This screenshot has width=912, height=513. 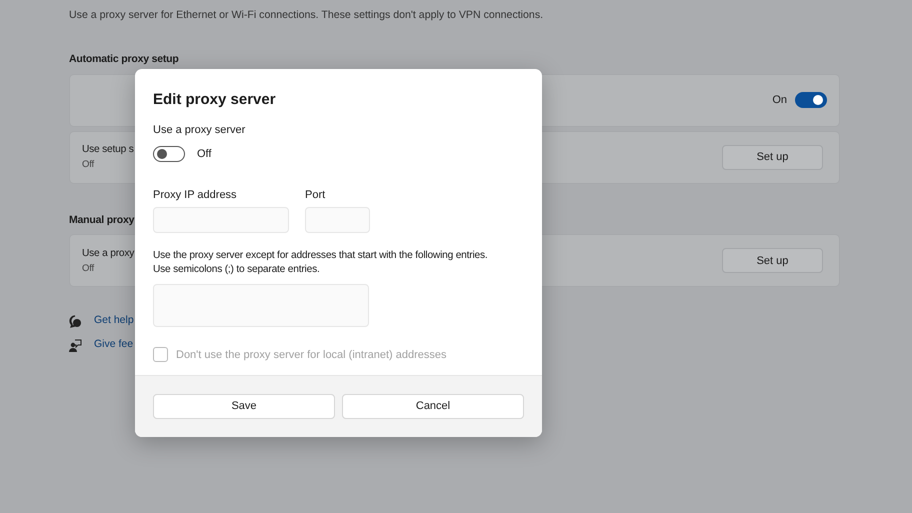 I want to click on section-heading: Automatic proxy setup, so click(x=124, y=59).